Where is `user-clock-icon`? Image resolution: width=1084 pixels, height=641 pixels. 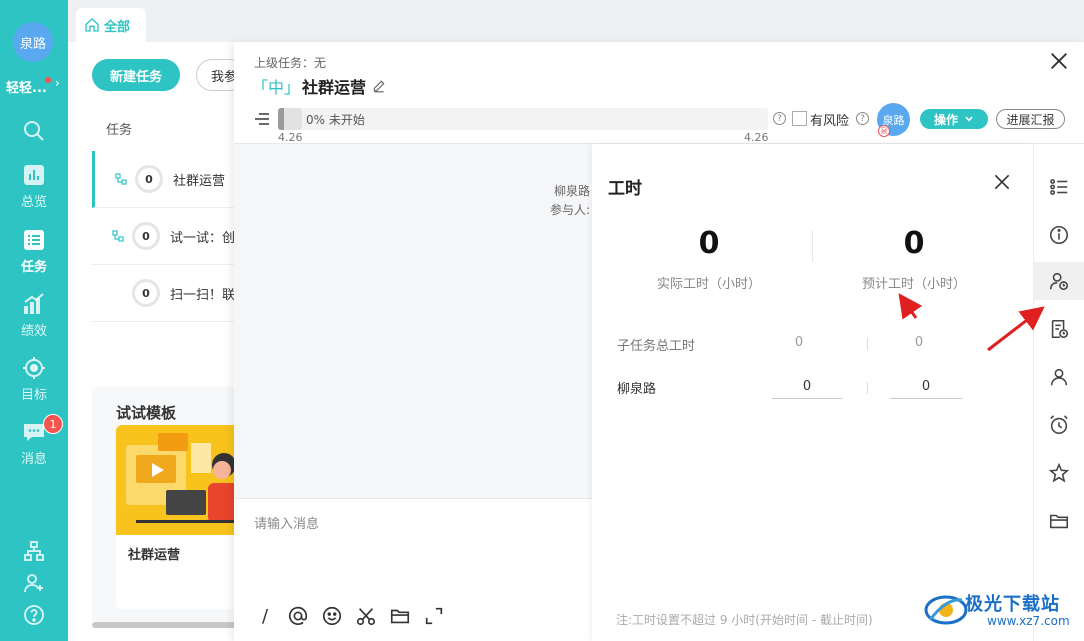 user-clock-icon is located at coordinates (1059, 281).